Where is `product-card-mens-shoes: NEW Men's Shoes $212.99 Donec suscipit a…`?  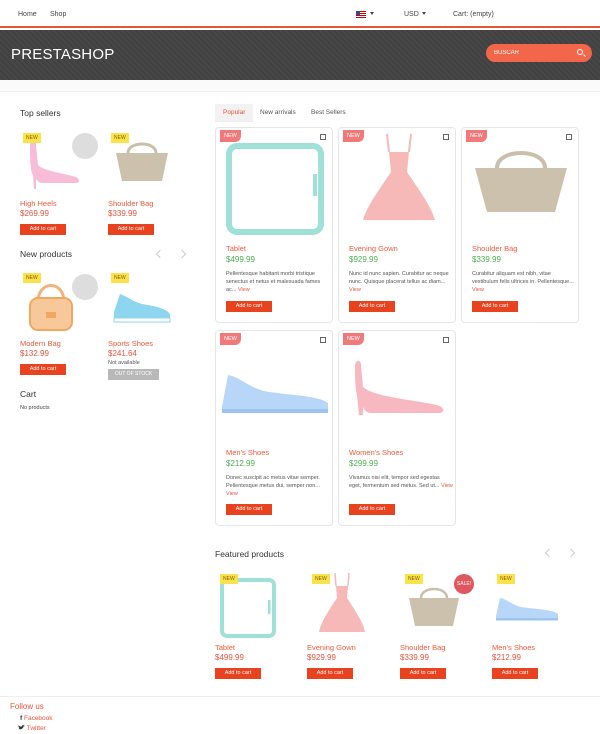
product-card-mens-shoes: NEW Men's Shoes $212.99 Donec suscipit a… is located at coordinates (274, 428).